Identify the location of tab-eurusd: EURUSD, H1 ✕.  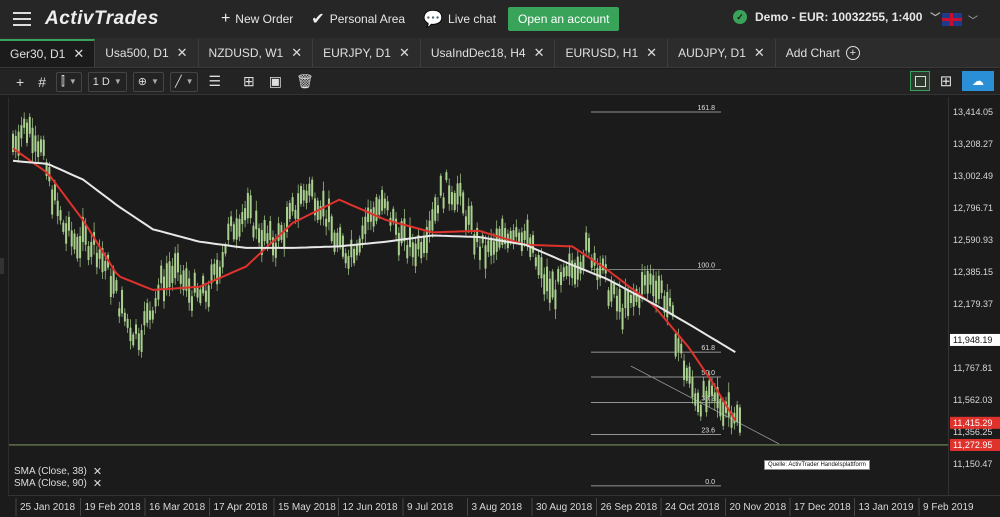
(612, 53).